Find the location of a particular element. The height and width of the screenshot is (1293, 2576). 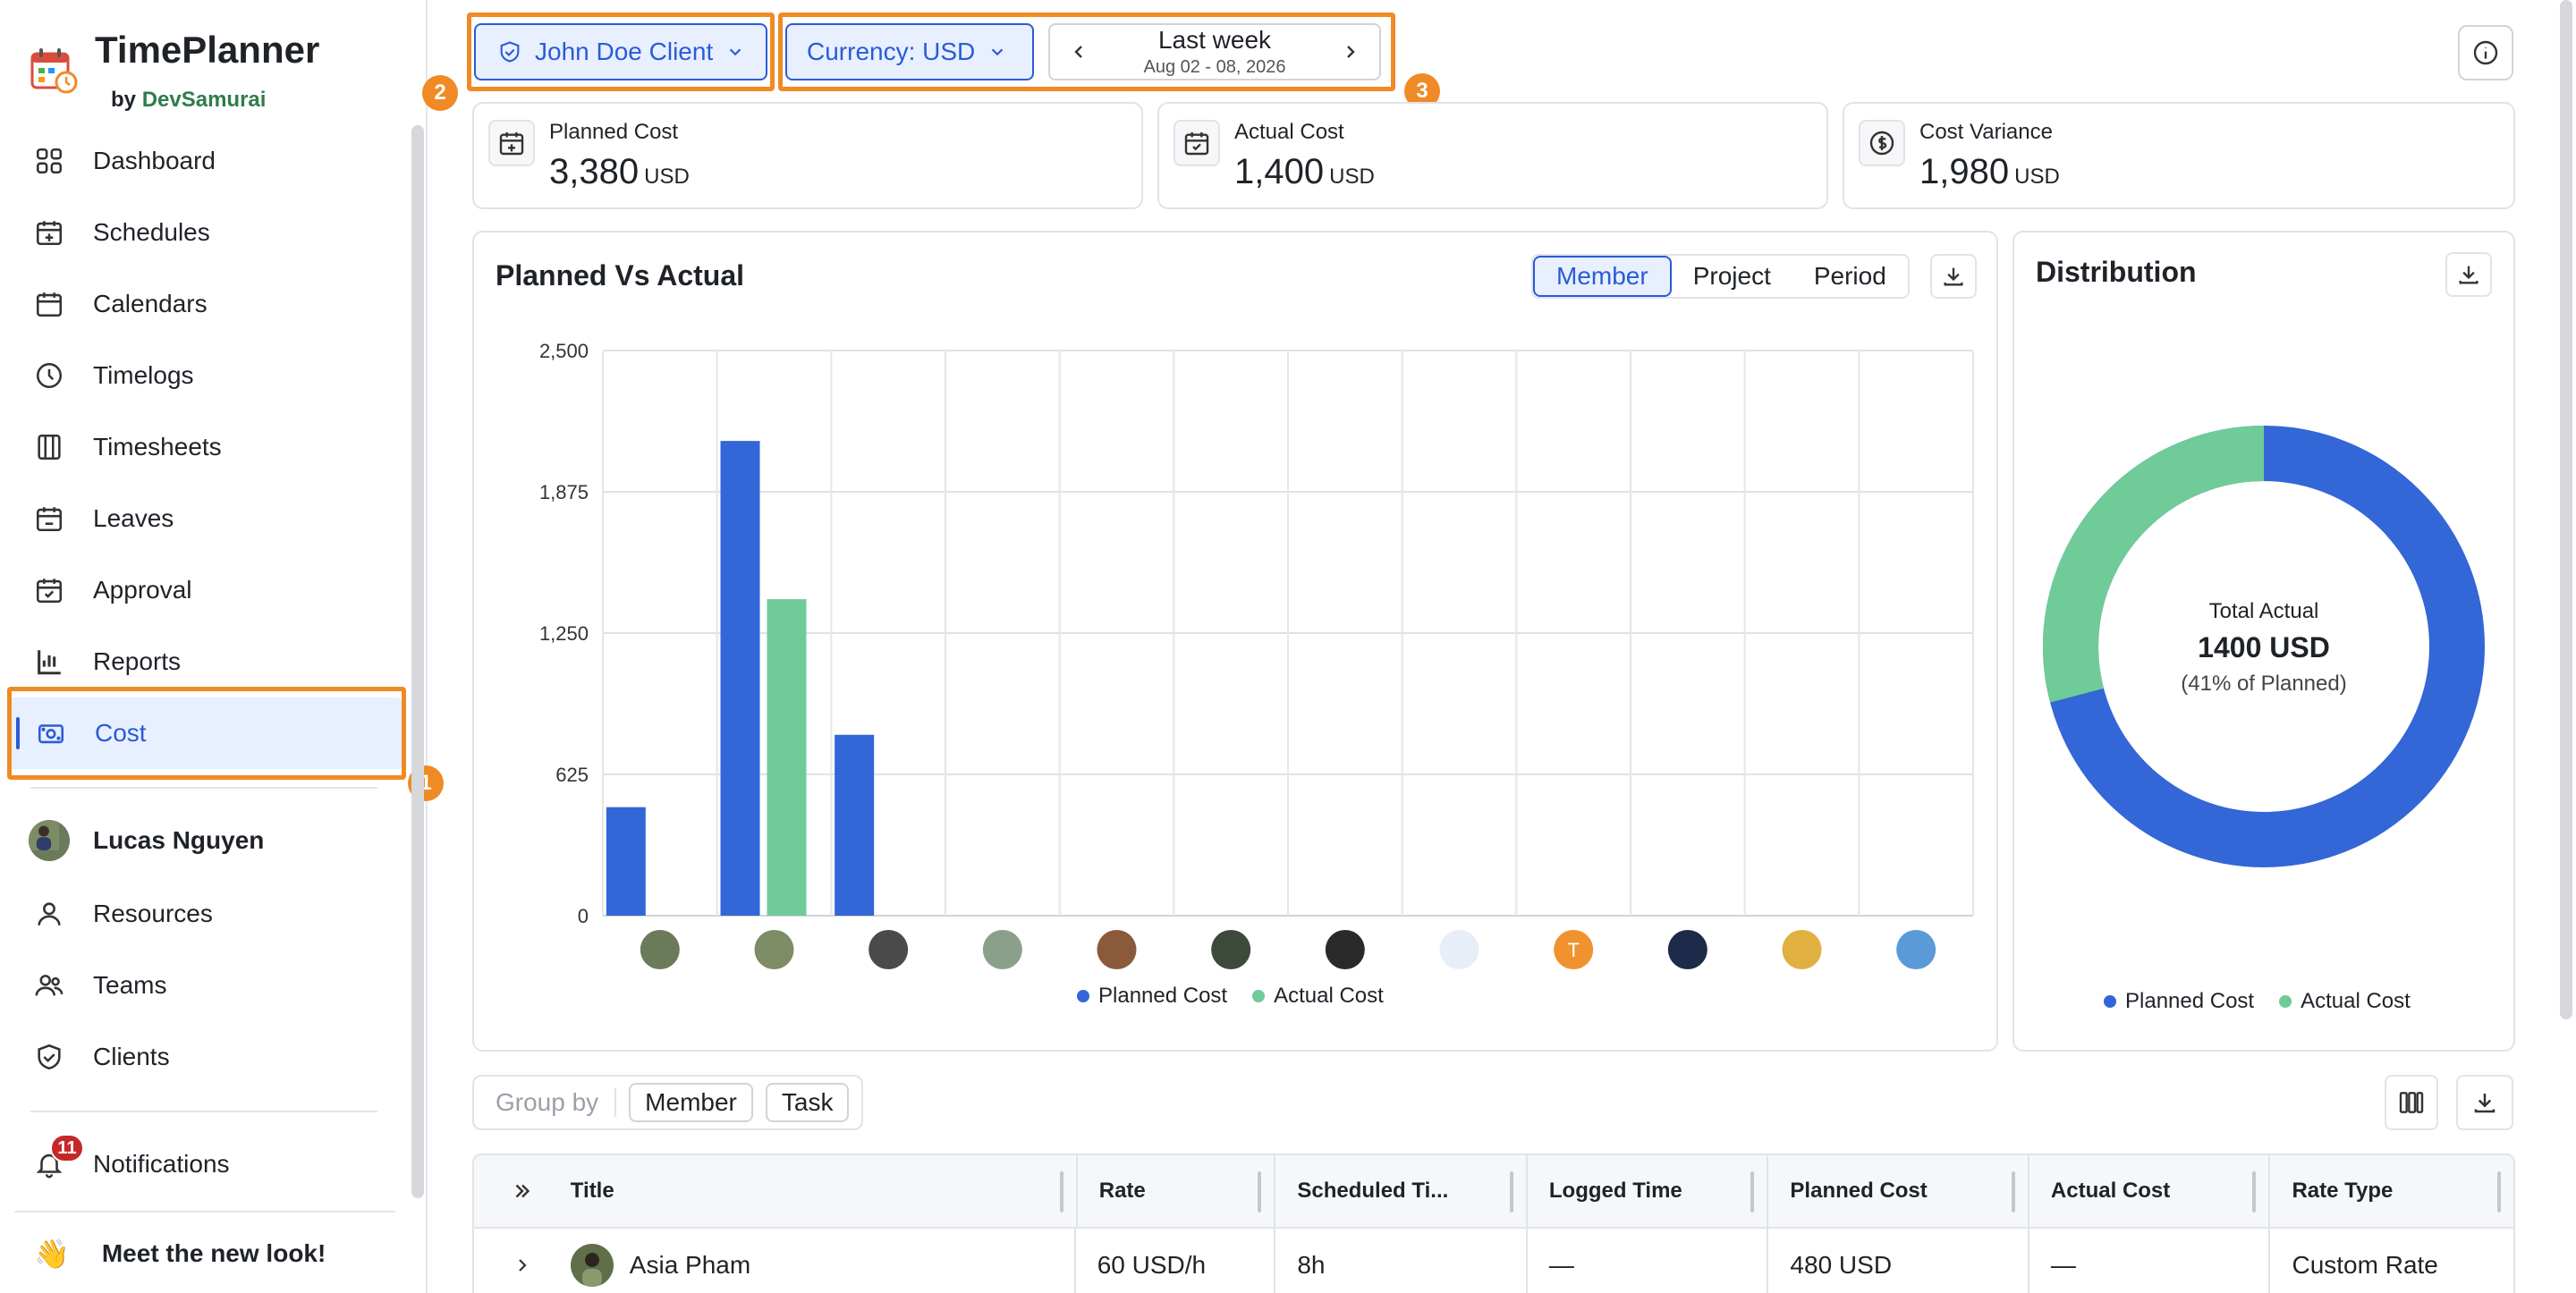

row-rate-type-cell: Custom Rate is located at coordinates (2365, 1265).